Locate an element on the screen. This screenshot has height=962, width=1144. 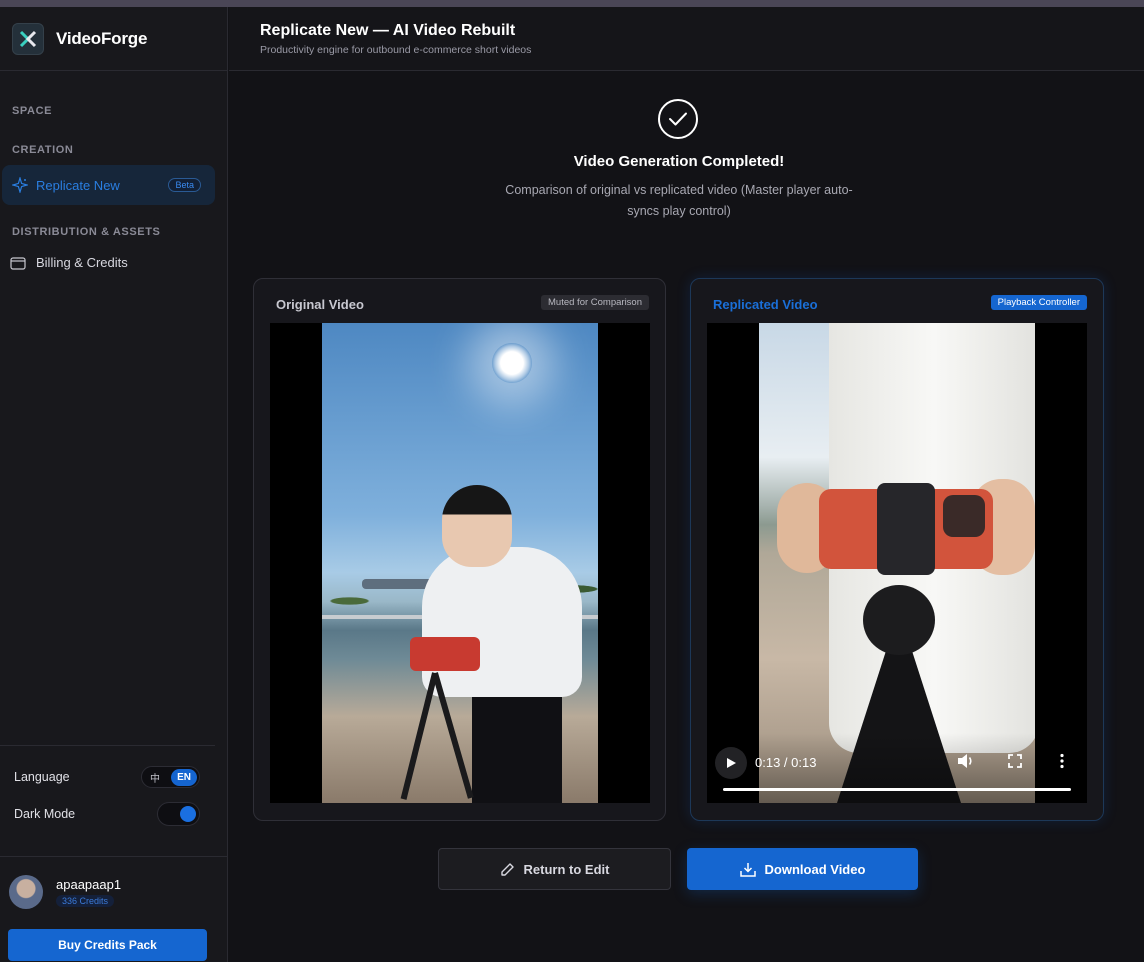
muted-badge: Muted for Comparison is located at coordinates (595, 302).